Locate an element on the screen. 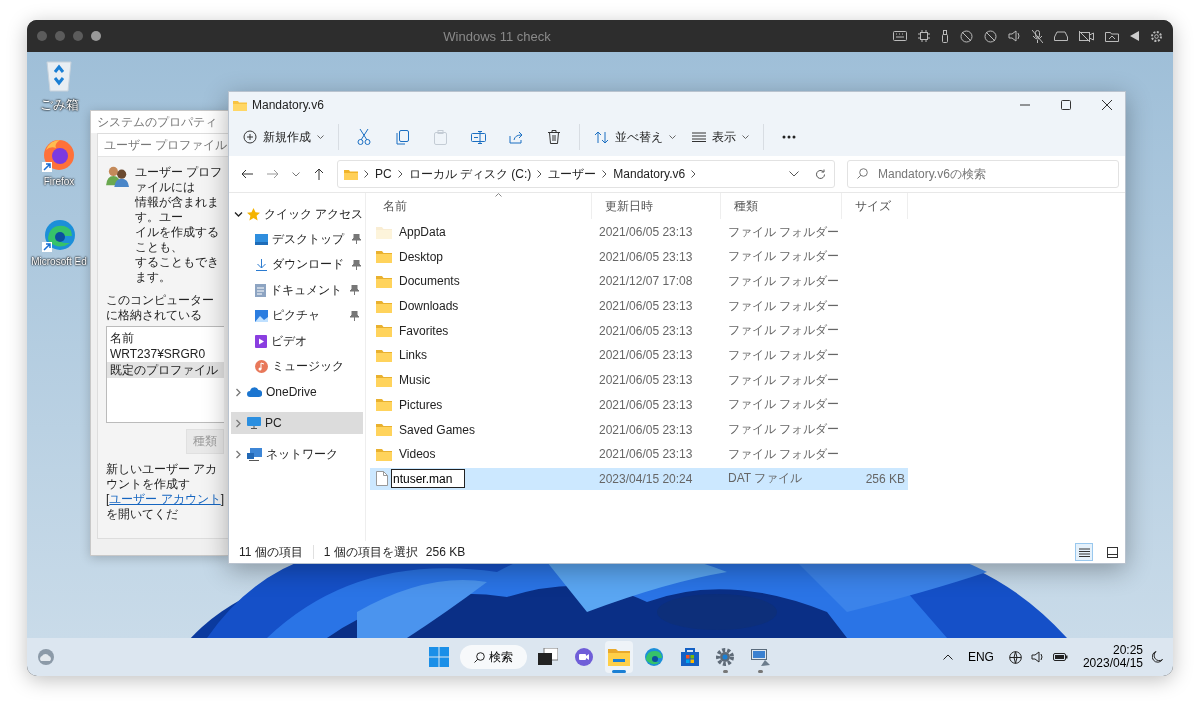  nav-item: PC is located at coordinates (297, 423).